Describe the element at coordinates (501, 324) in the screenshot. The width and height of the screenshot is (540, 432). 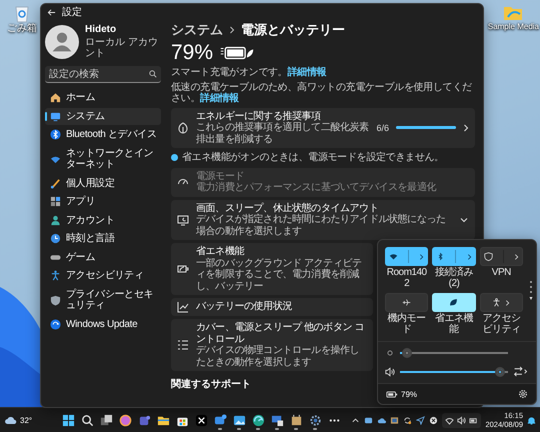
I see `tile-label: アクセシビリティ` at that location.